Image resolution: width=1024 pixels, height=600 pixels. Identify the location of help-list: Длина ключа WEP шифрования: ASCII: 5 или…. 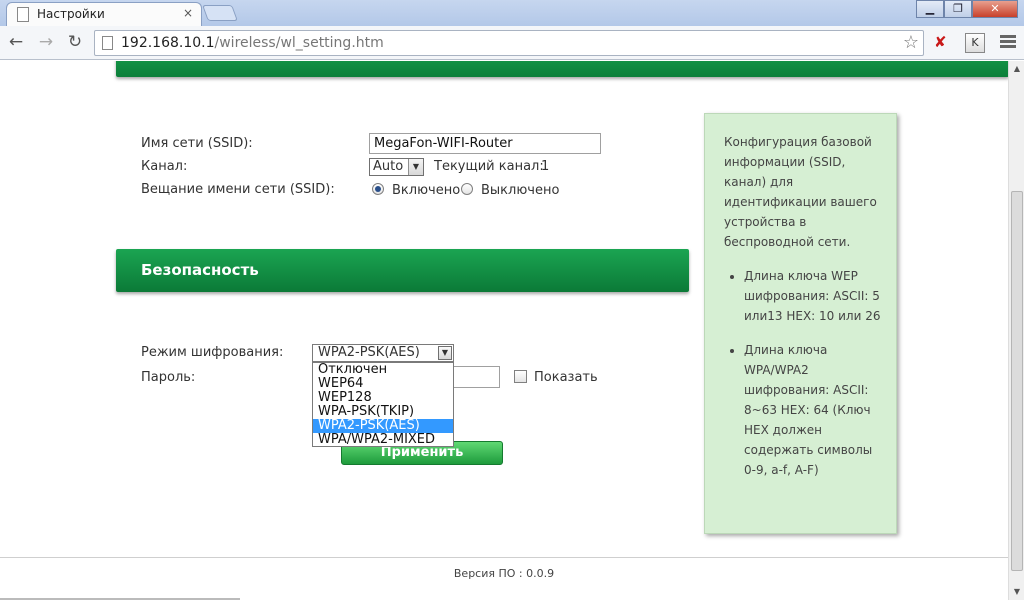
(804, 373).